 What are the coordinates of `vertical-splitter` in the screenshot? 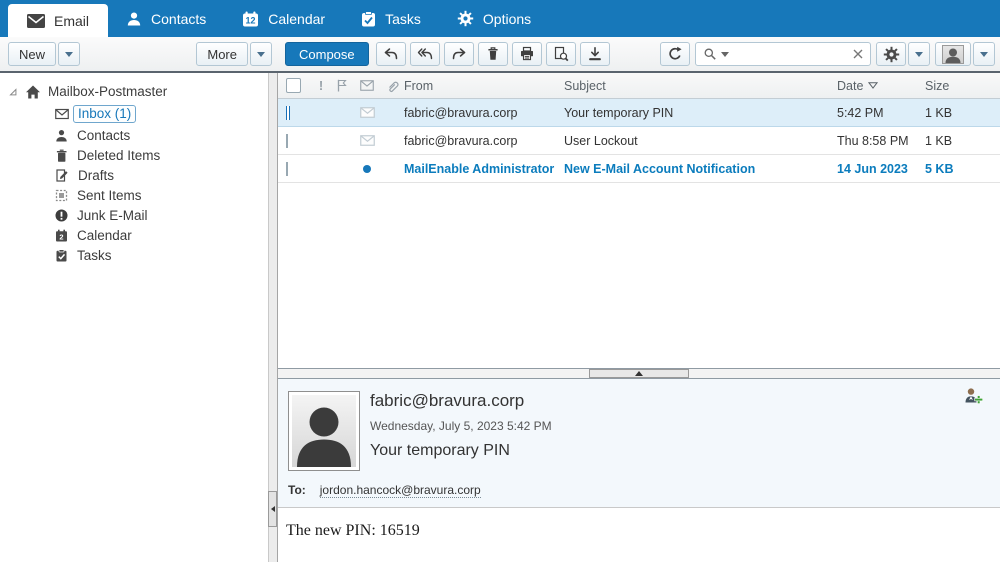 It's located at (273, 317).